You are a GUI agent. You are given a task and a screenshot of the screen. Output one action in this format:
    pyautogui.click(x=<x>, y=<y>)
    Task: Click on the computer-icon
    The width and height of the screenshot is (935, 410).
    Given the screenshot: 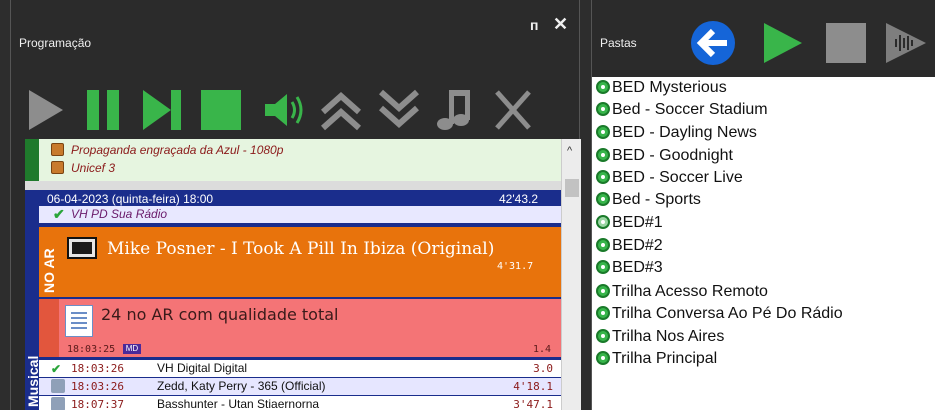 What is the action you would take?
    pyautogui.click(x=82, y=248)
    